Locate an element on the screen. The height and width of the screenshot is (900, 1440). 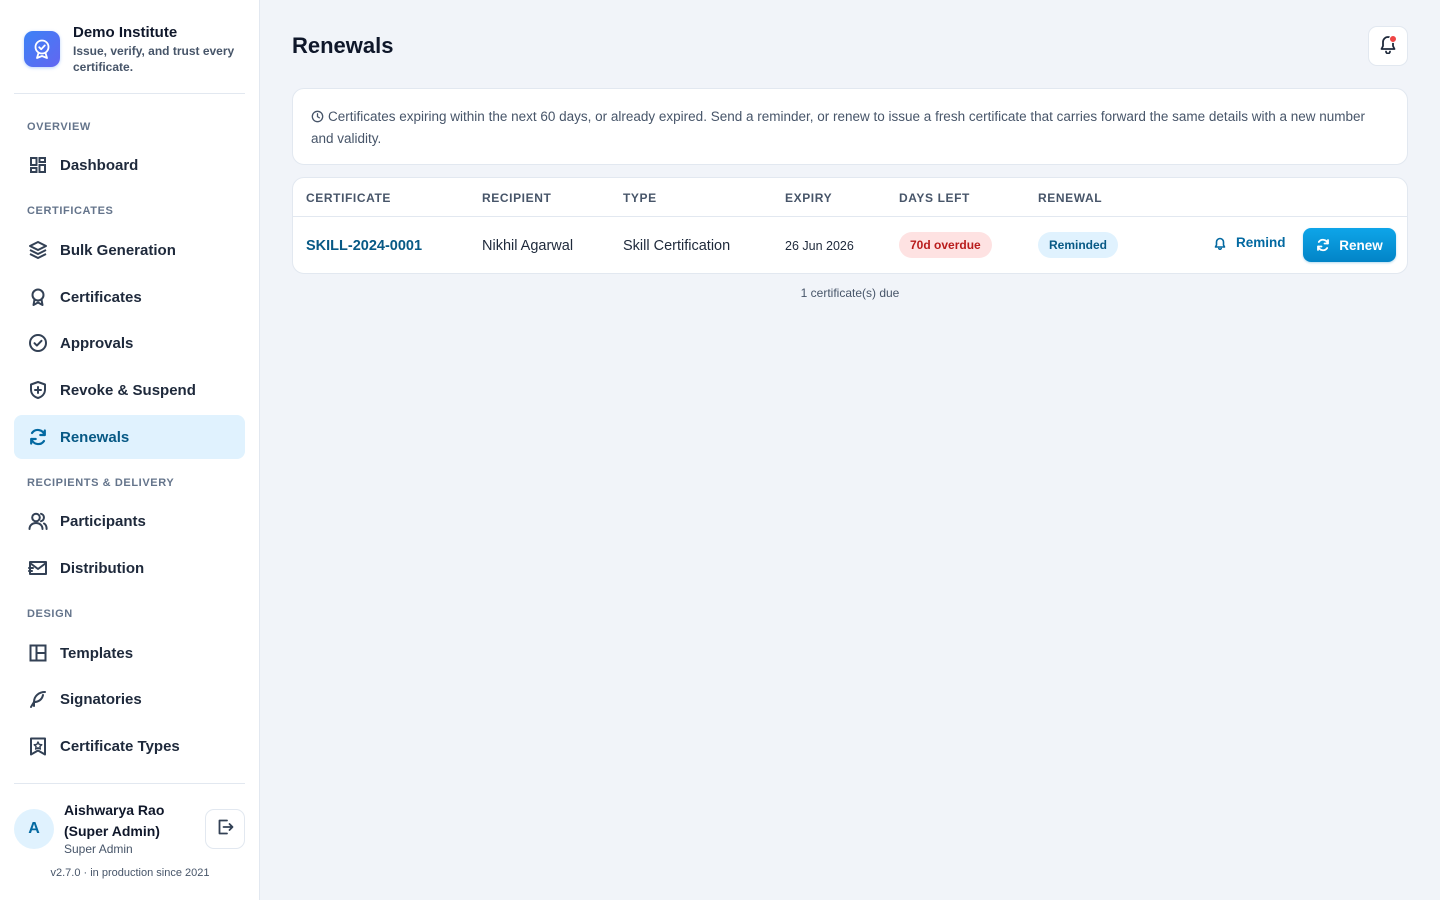
remind-button: Remind is located at coordinates (1249, 242).